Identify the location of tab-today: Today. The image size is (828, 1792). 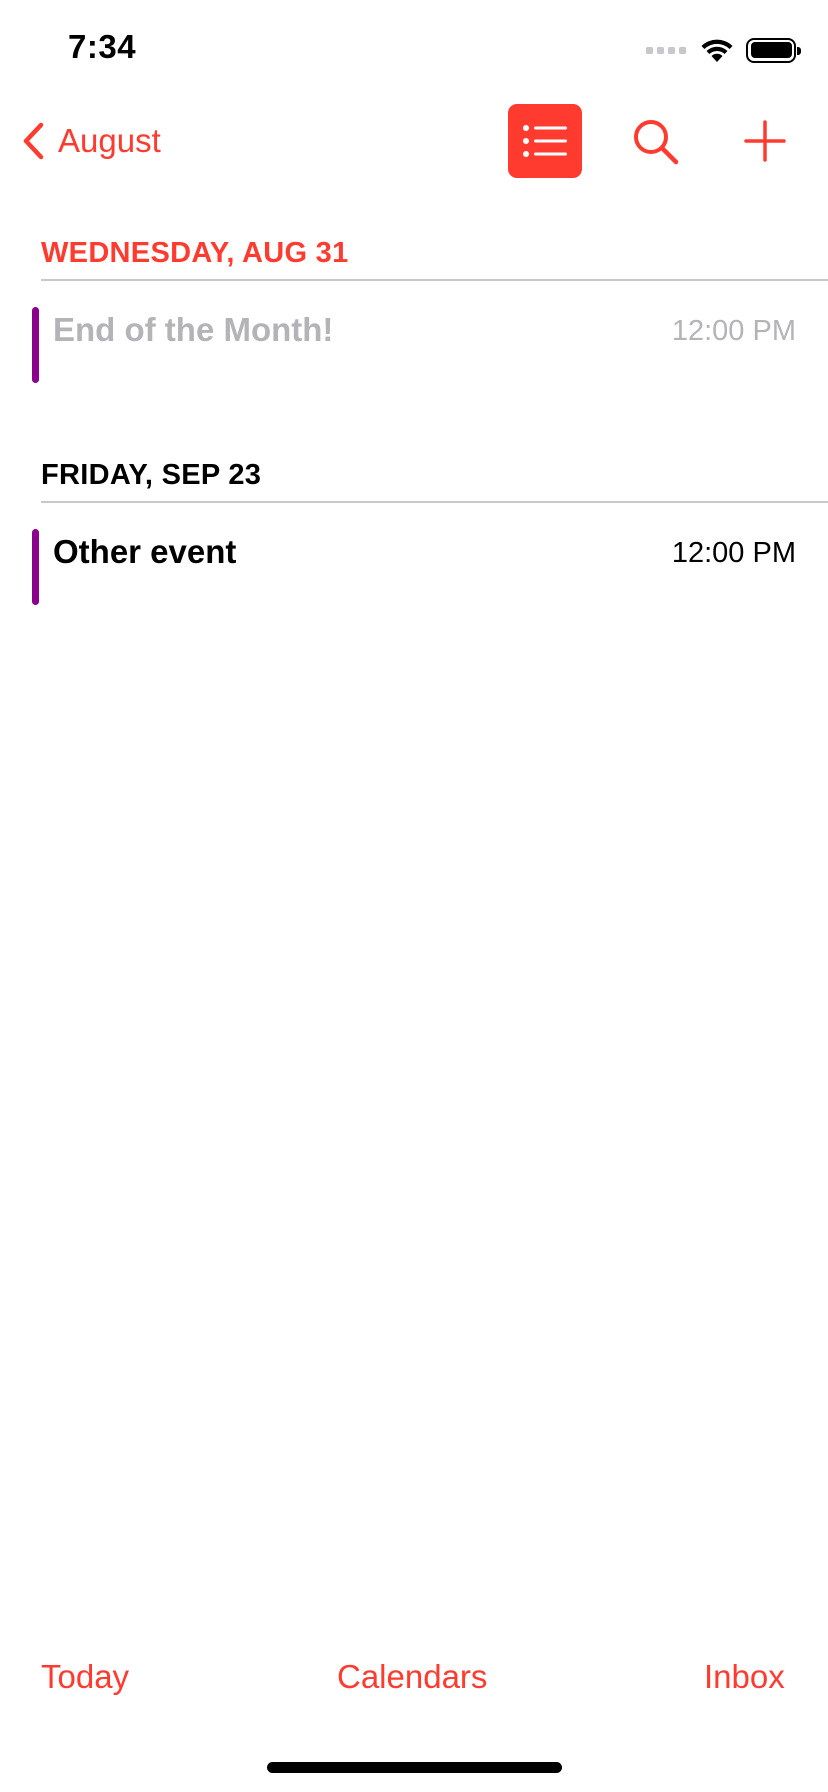
(85, 1677).